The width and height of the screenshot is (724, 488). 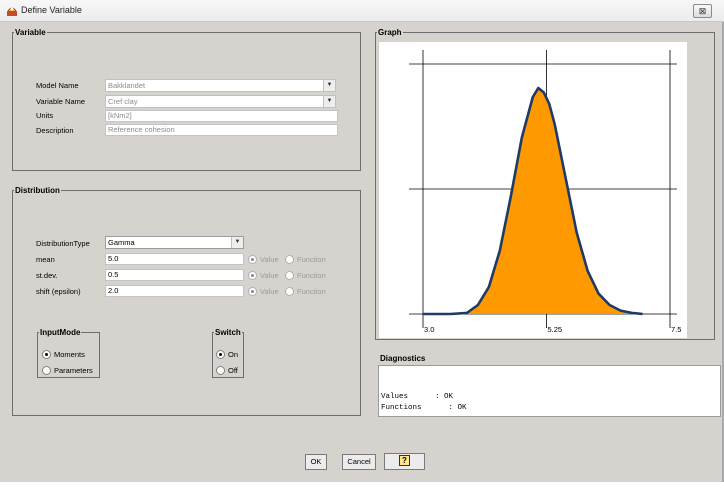 I want to click on help-icon: ?, so click(x=404, y=460).